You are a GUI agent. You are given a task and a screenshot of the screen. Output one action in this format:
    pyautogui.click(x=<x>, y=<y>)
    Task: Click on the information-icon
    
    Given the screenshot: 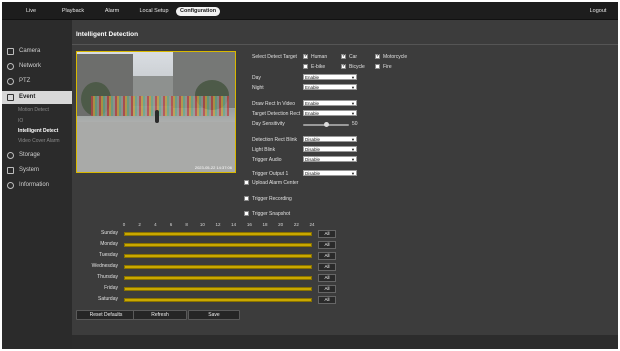 What is the action you would take?
    pyautogui.click(x=10, y=185)
    